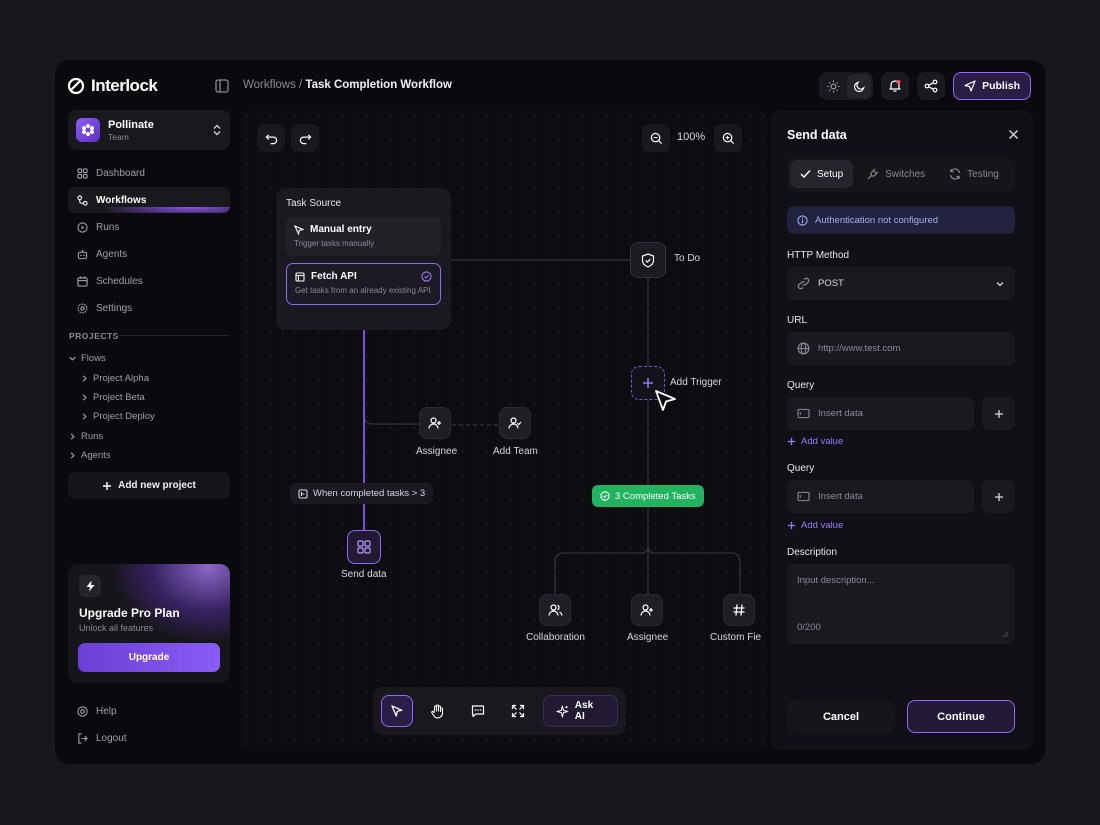  What do you see at coordinates (656, 138) in the screenshot?
I see `zoom-out-button` at bounding box center [656, 138].